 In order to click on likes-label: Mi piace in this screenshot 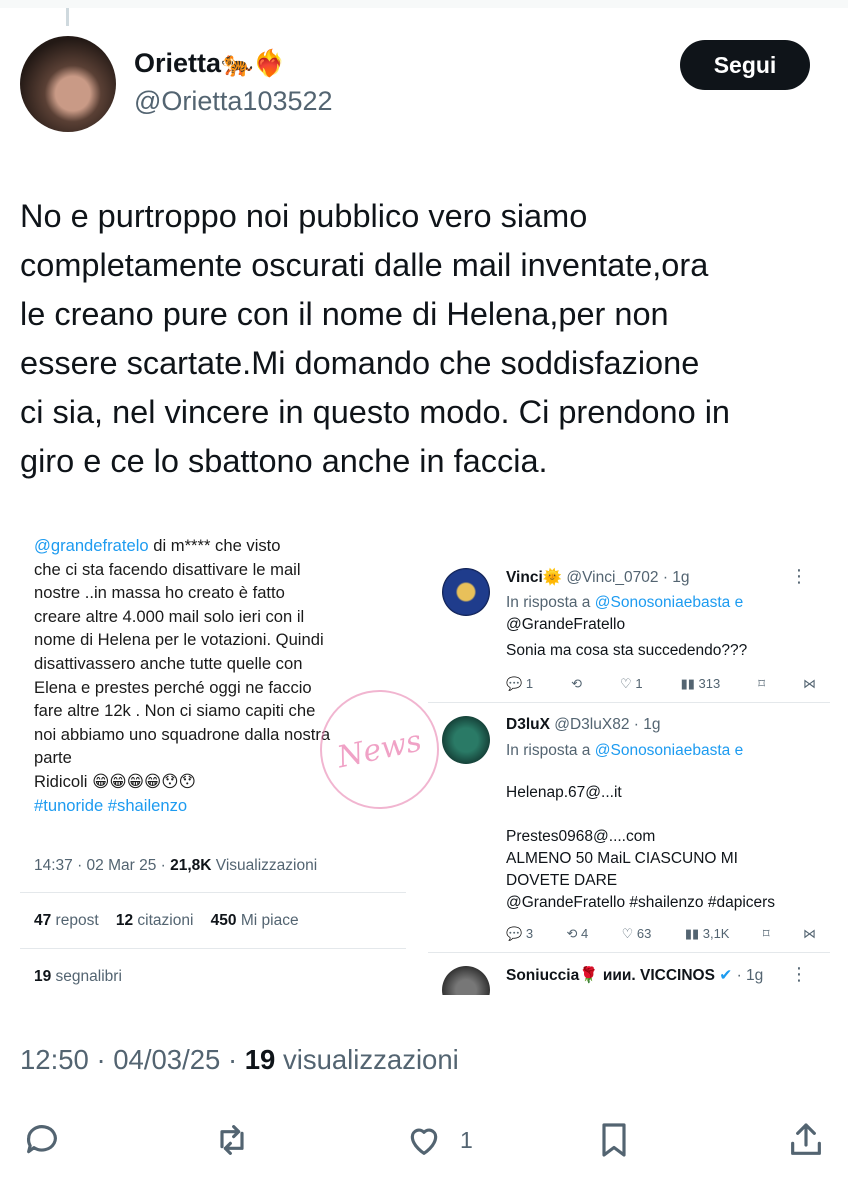, I will do `click(267, 920)`.